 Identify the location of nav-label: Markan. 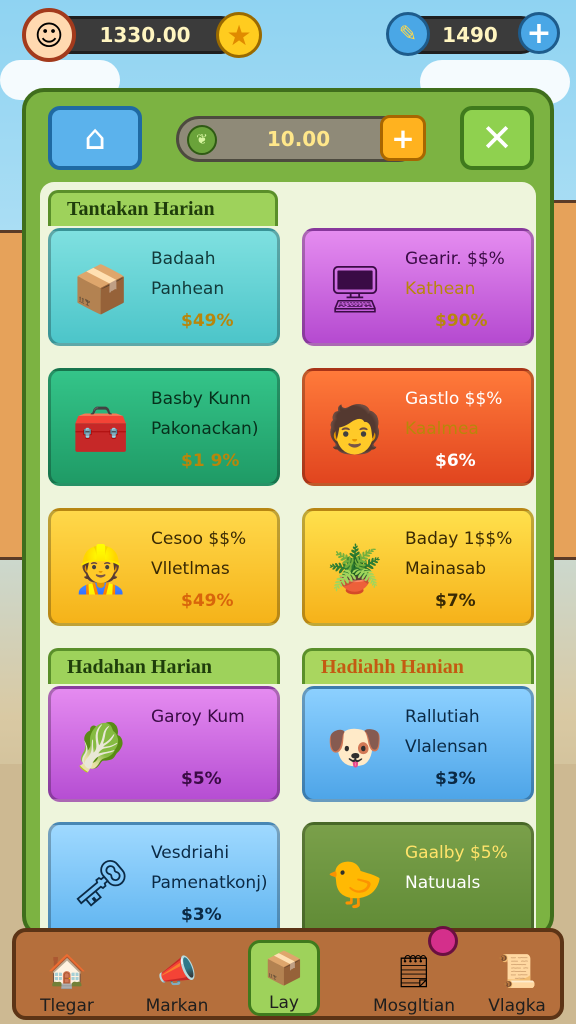
(177, 1006).